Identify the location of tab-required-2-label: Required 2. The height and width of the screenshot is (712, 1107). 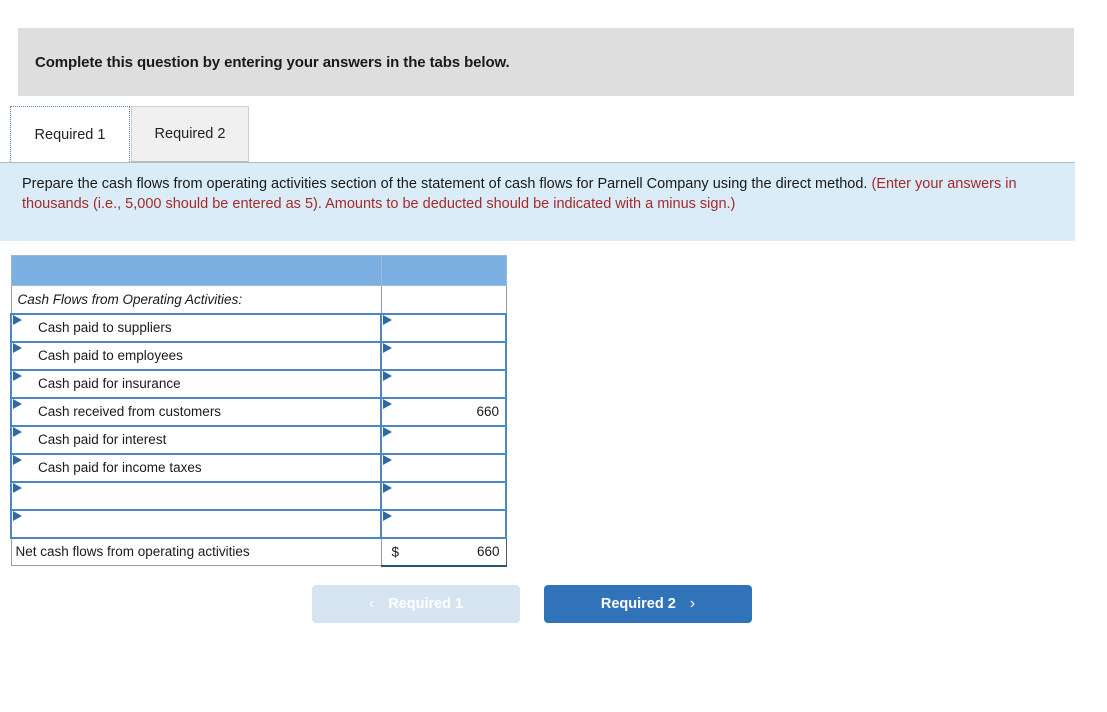
(190, 134).